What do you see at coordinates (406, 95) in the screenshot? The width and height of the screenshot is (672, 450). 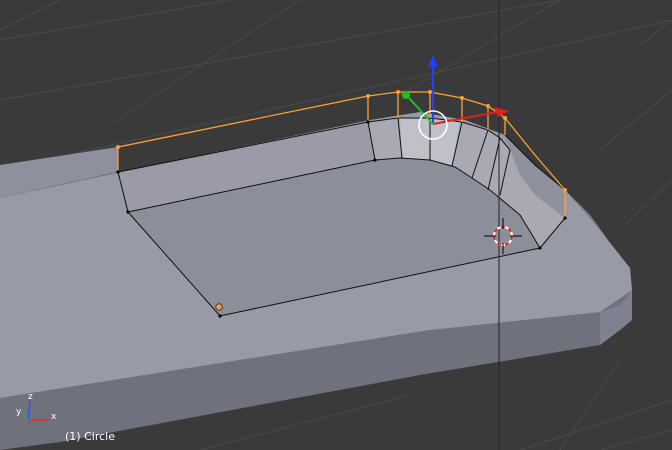 I see `y-handle-icon` at bounding box center [406, 95].